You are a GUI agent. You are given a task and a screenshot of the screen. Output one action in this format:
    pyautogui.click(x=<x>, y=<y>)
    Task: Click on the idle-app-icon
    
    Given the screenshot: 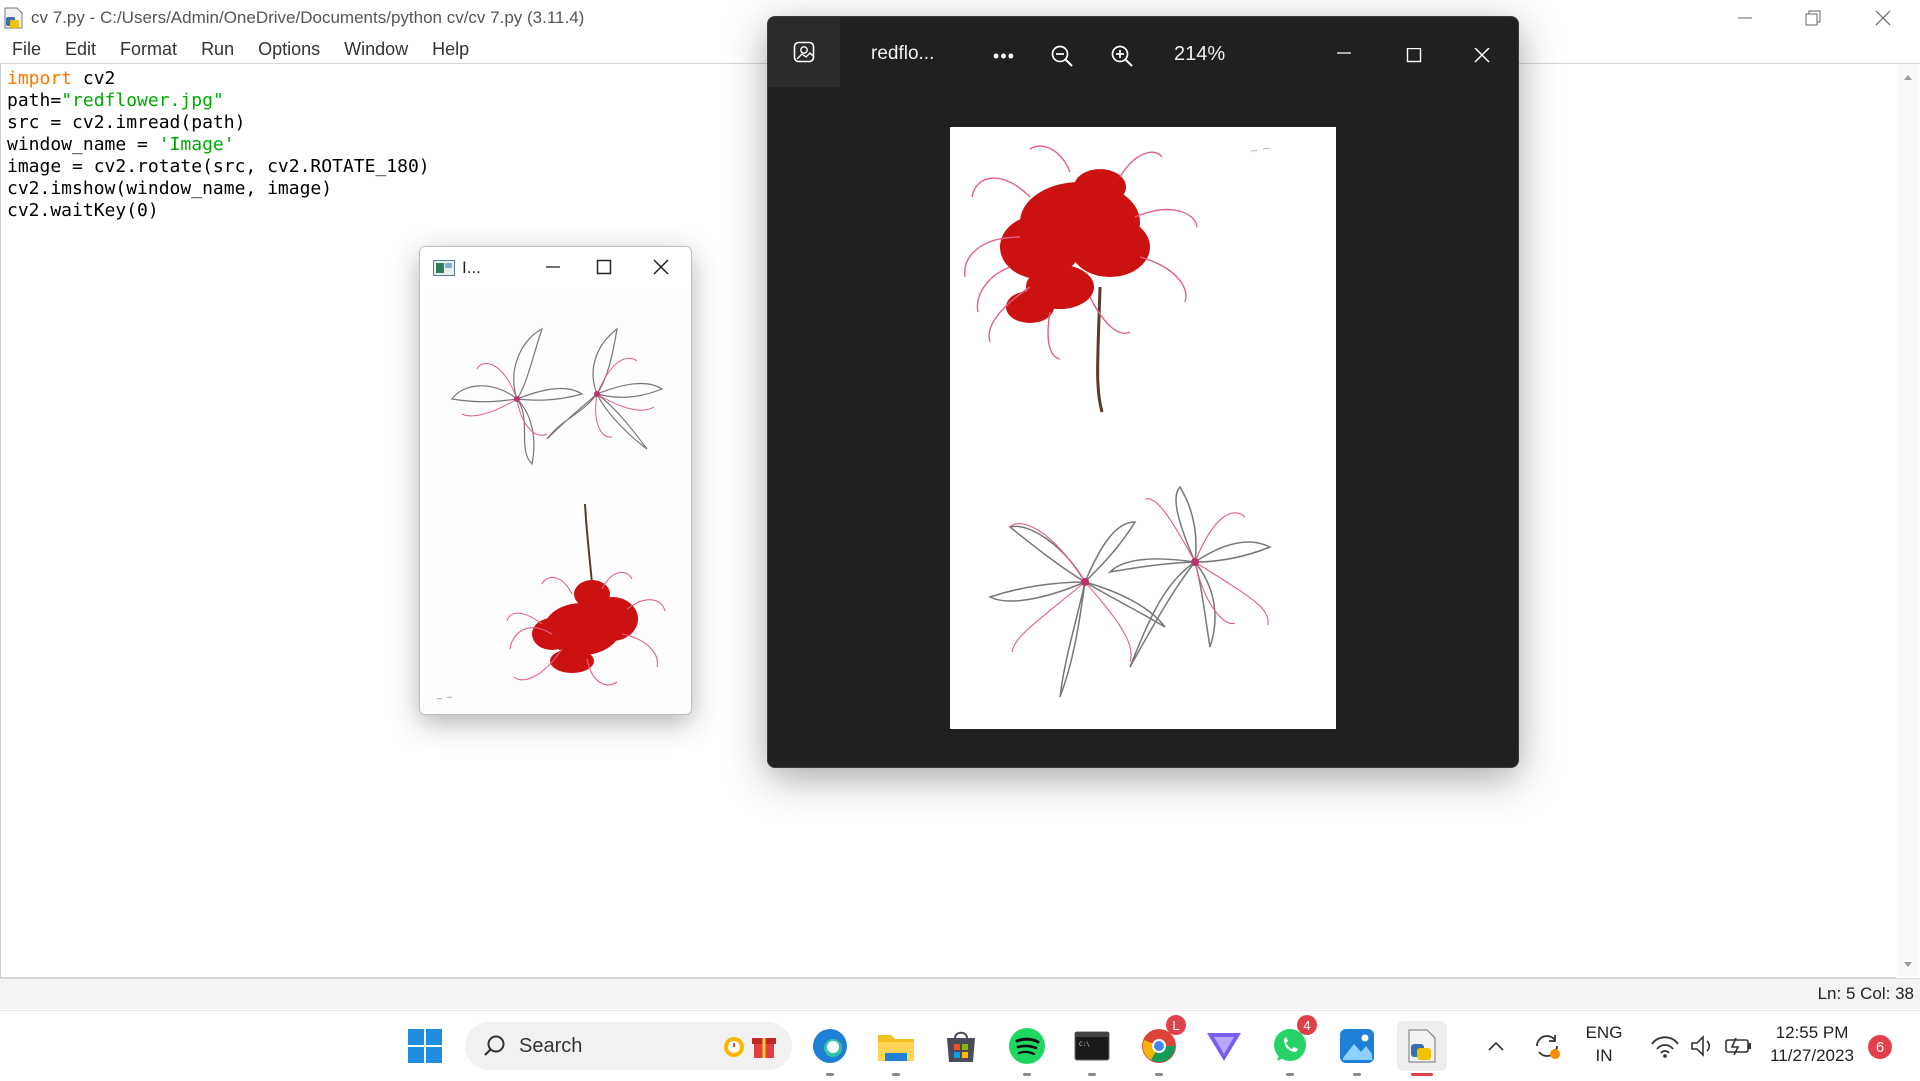 What is the action you would take?
    pyautogui.click(x=14, y=18)
    